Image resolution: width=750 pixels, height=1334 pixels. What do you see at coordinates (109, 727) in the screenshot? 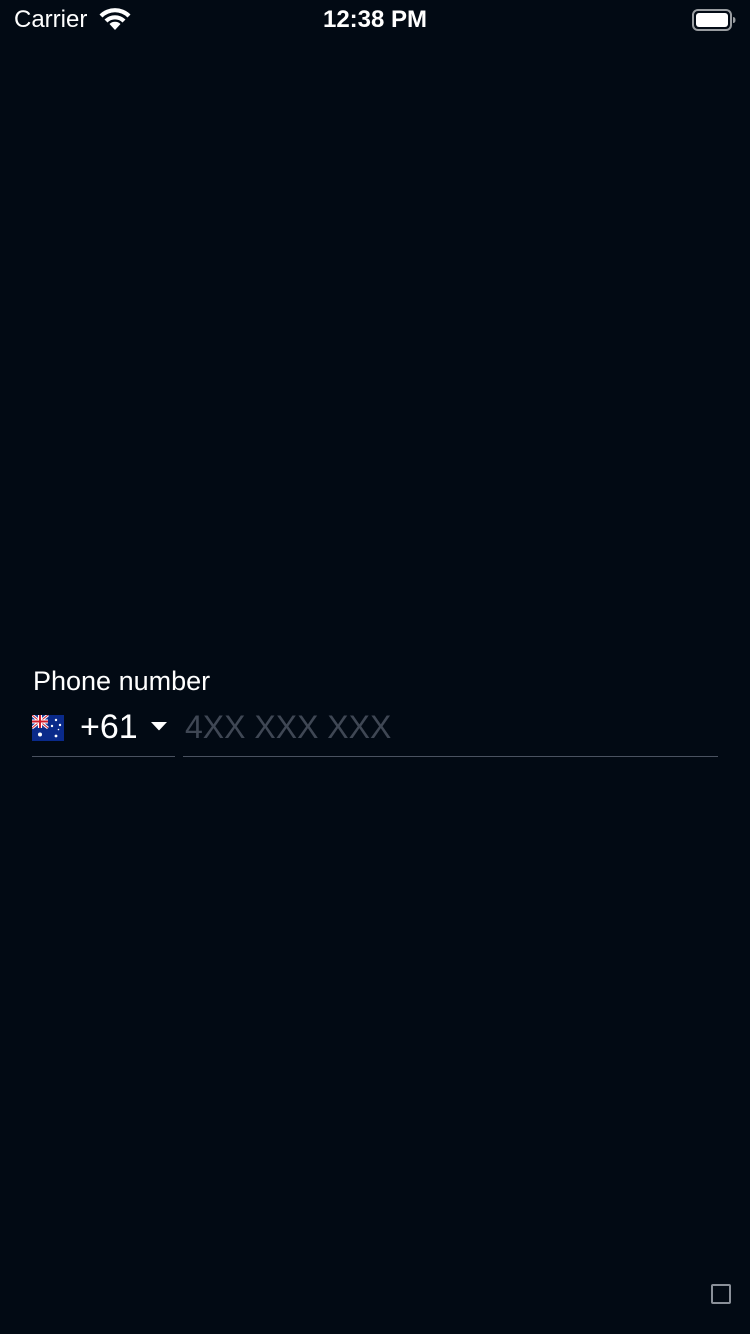
I see `dial-code: +61` at bounding box center [109, 727].